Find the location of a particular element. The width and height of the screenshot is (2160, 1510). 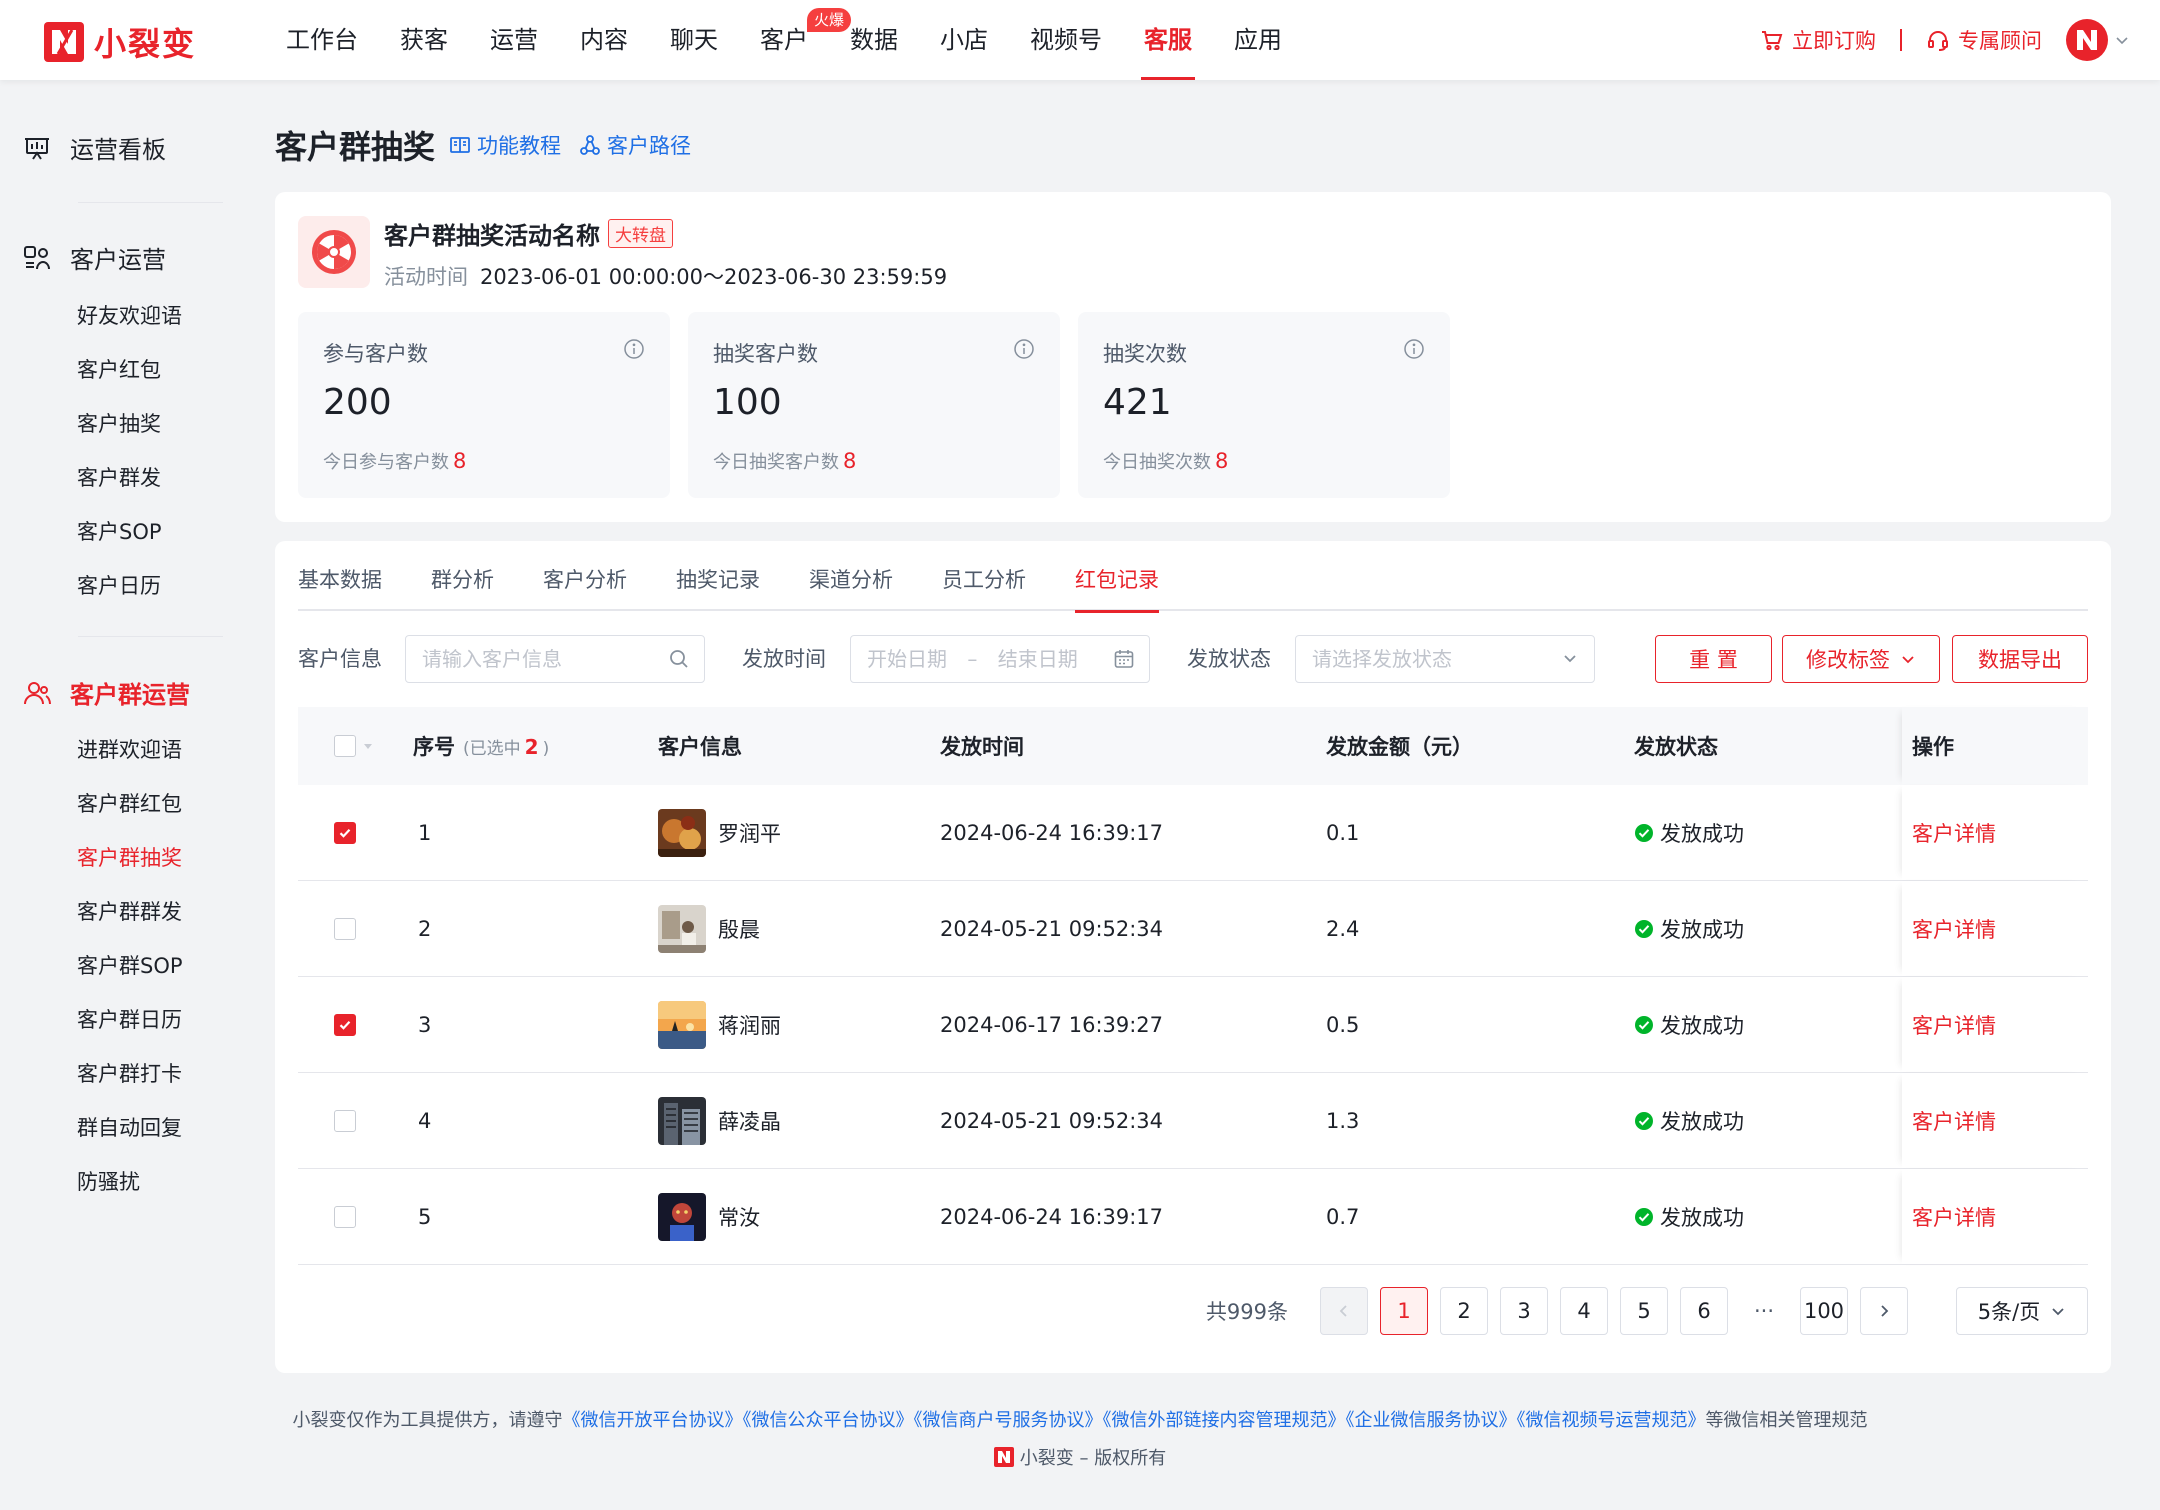

sidebar-subitem: 客户群发 is located at coordinates (119, 477).